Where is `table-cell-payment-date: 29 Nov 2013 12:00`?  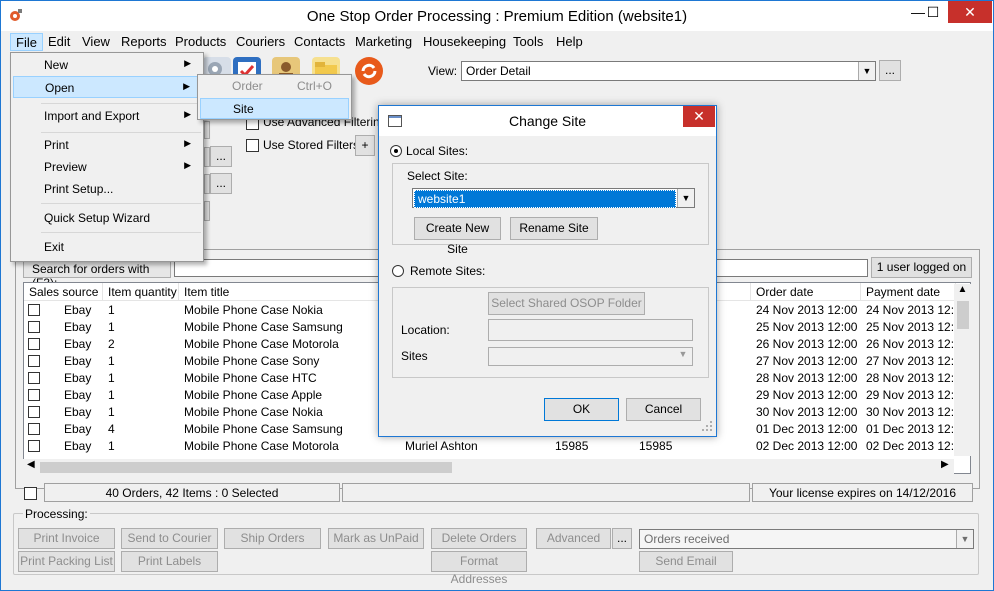
table-cell-payment-date: 29 Nov 2013 12:00 is located at coordinates (908, 395).